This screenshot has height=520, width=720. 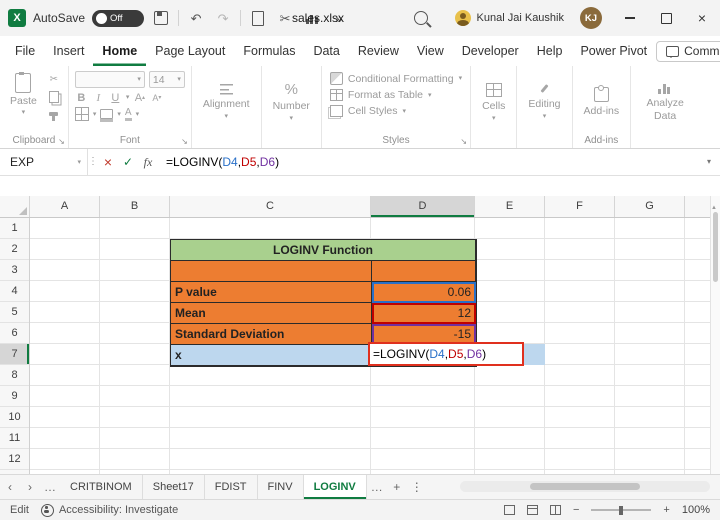 What do you see at coordinates (128, 97) in the screenshot?
I see `underline-options-button` at bounding box center [128, 97].